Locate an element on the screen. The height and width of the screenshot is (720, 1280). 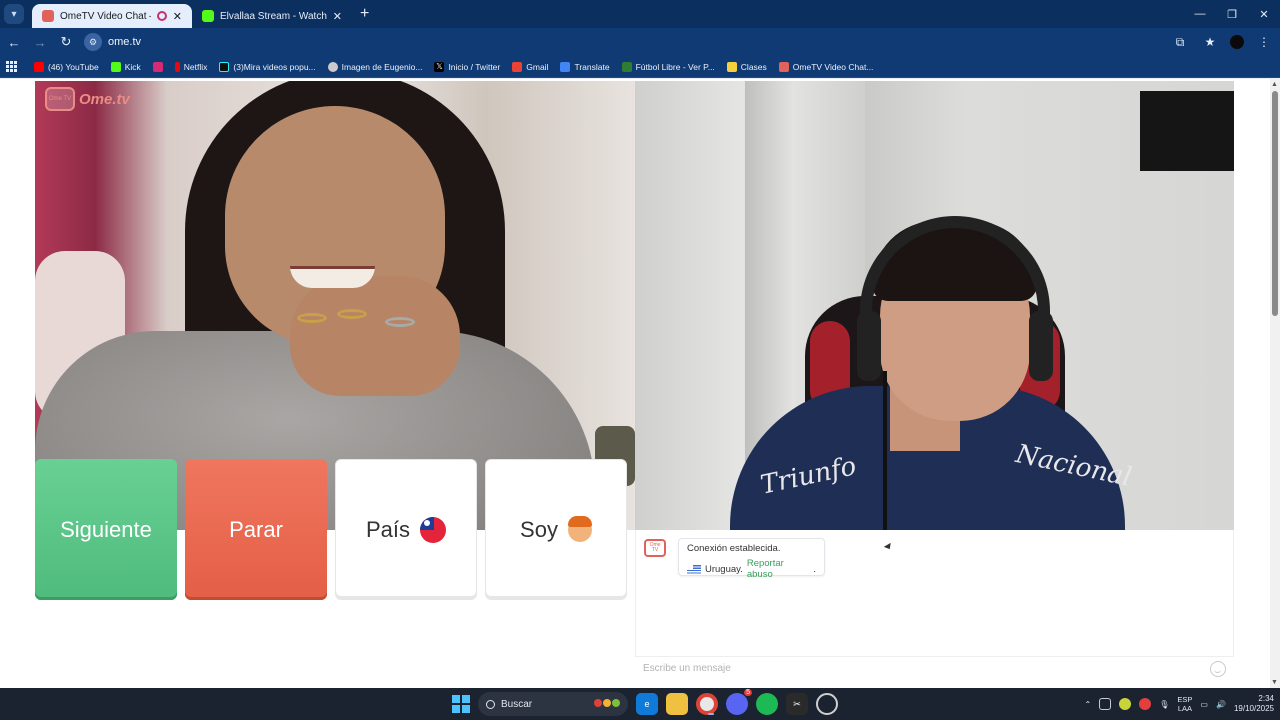
ometv-favicon-icon is located at coordinates (48, 16).